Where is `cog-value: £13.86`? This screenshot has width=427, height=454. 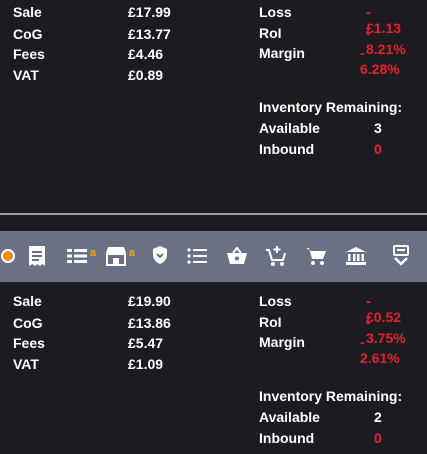
cog-value: £13.86 is located at coordinates (149, 323).